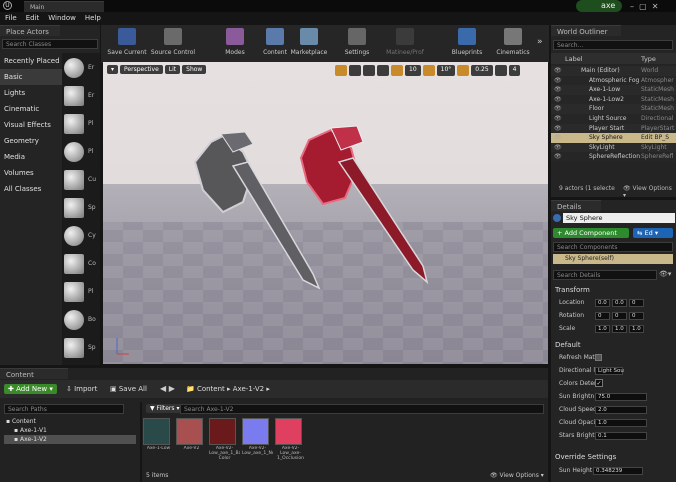 The image size is (676, 482). What do you see at coordinates (482, 70) in the screenshot?
I see `scale-snap: 0.25` at bounding box center [482, 70].